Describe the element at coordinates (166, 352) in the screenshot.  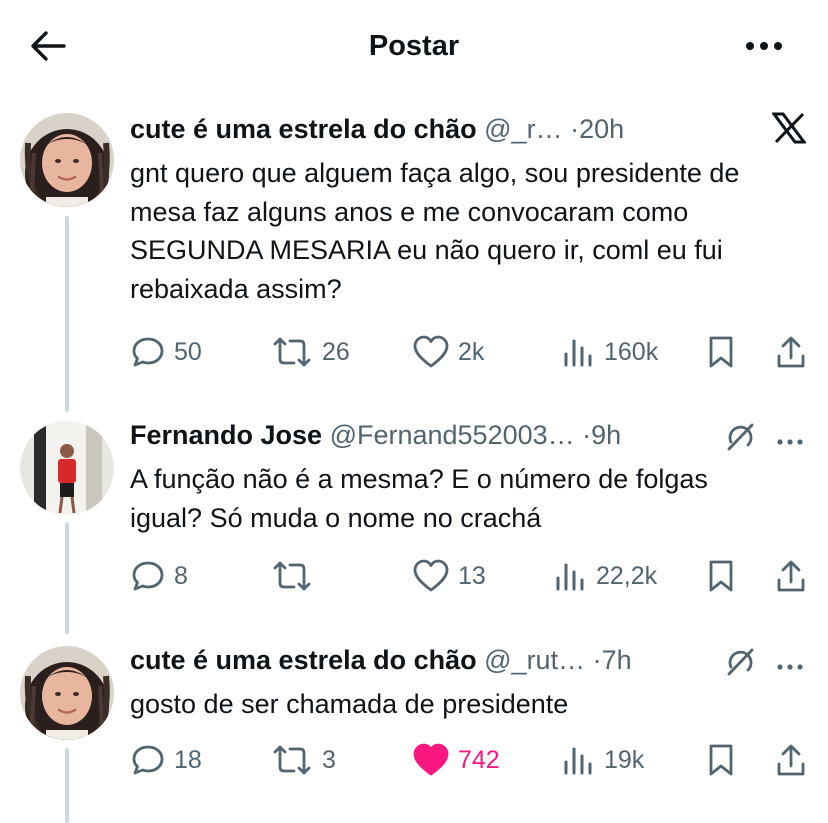
I see `reply-button: 50` at that location.